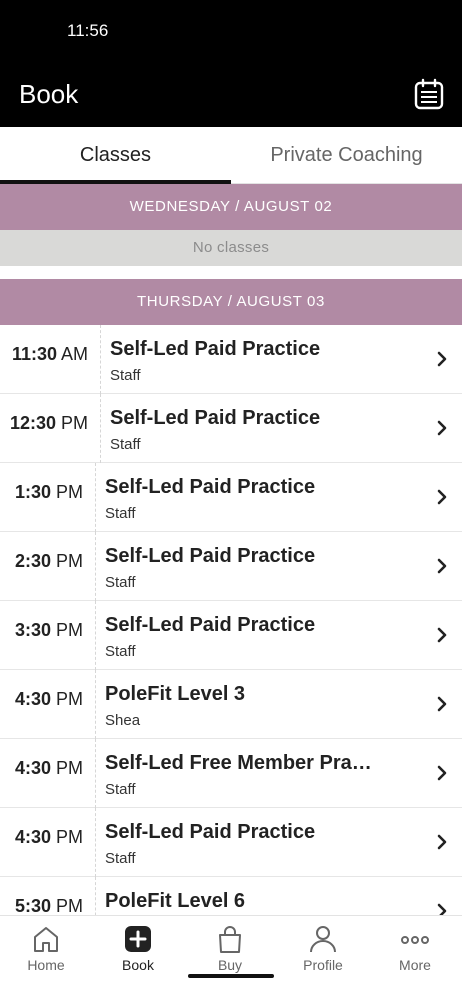 Image resolution: width=462 pixels, height=1000 pixels. Describe the element at coordinates (88, 30) in the screenshot. I see `status-time: 11:56` at that location.